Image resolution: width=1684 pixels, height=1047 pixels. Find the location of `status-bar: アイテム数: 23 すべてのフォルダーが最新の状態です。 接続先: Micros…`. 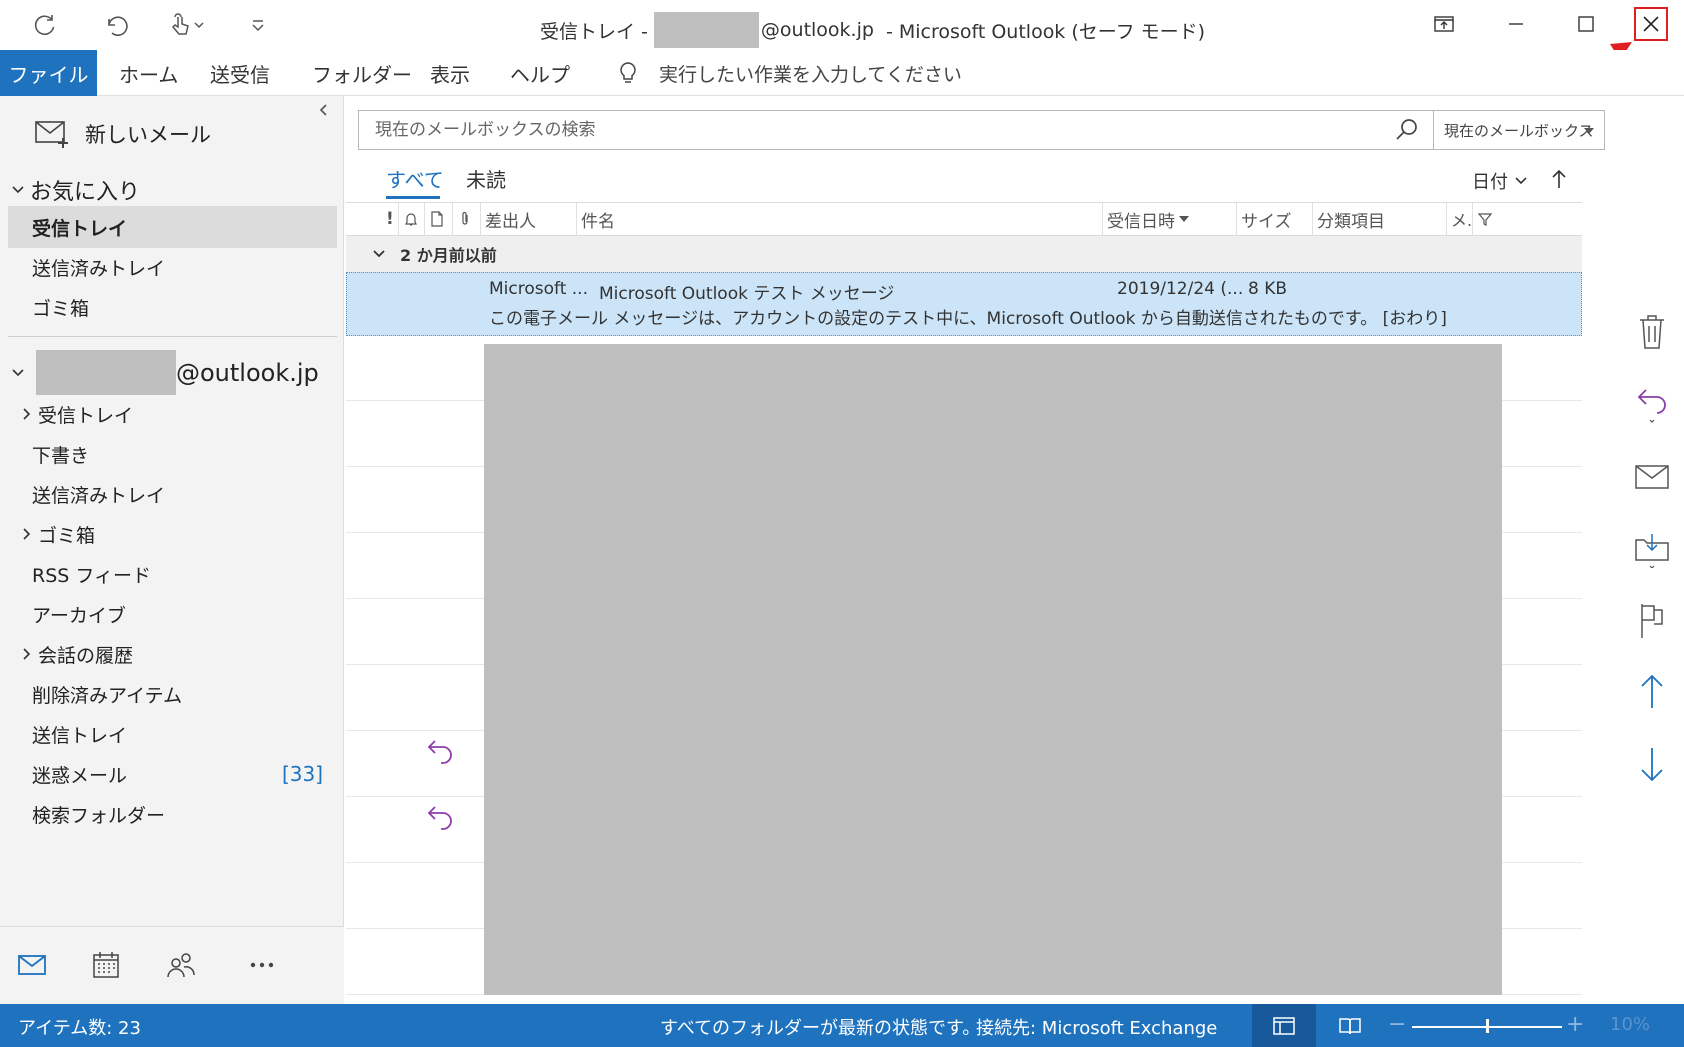

status-bar: アイテム数: 23 すべてのフォルダーが最新の状態です。 接続先: Micros… is located at coordinates (842, 1025).